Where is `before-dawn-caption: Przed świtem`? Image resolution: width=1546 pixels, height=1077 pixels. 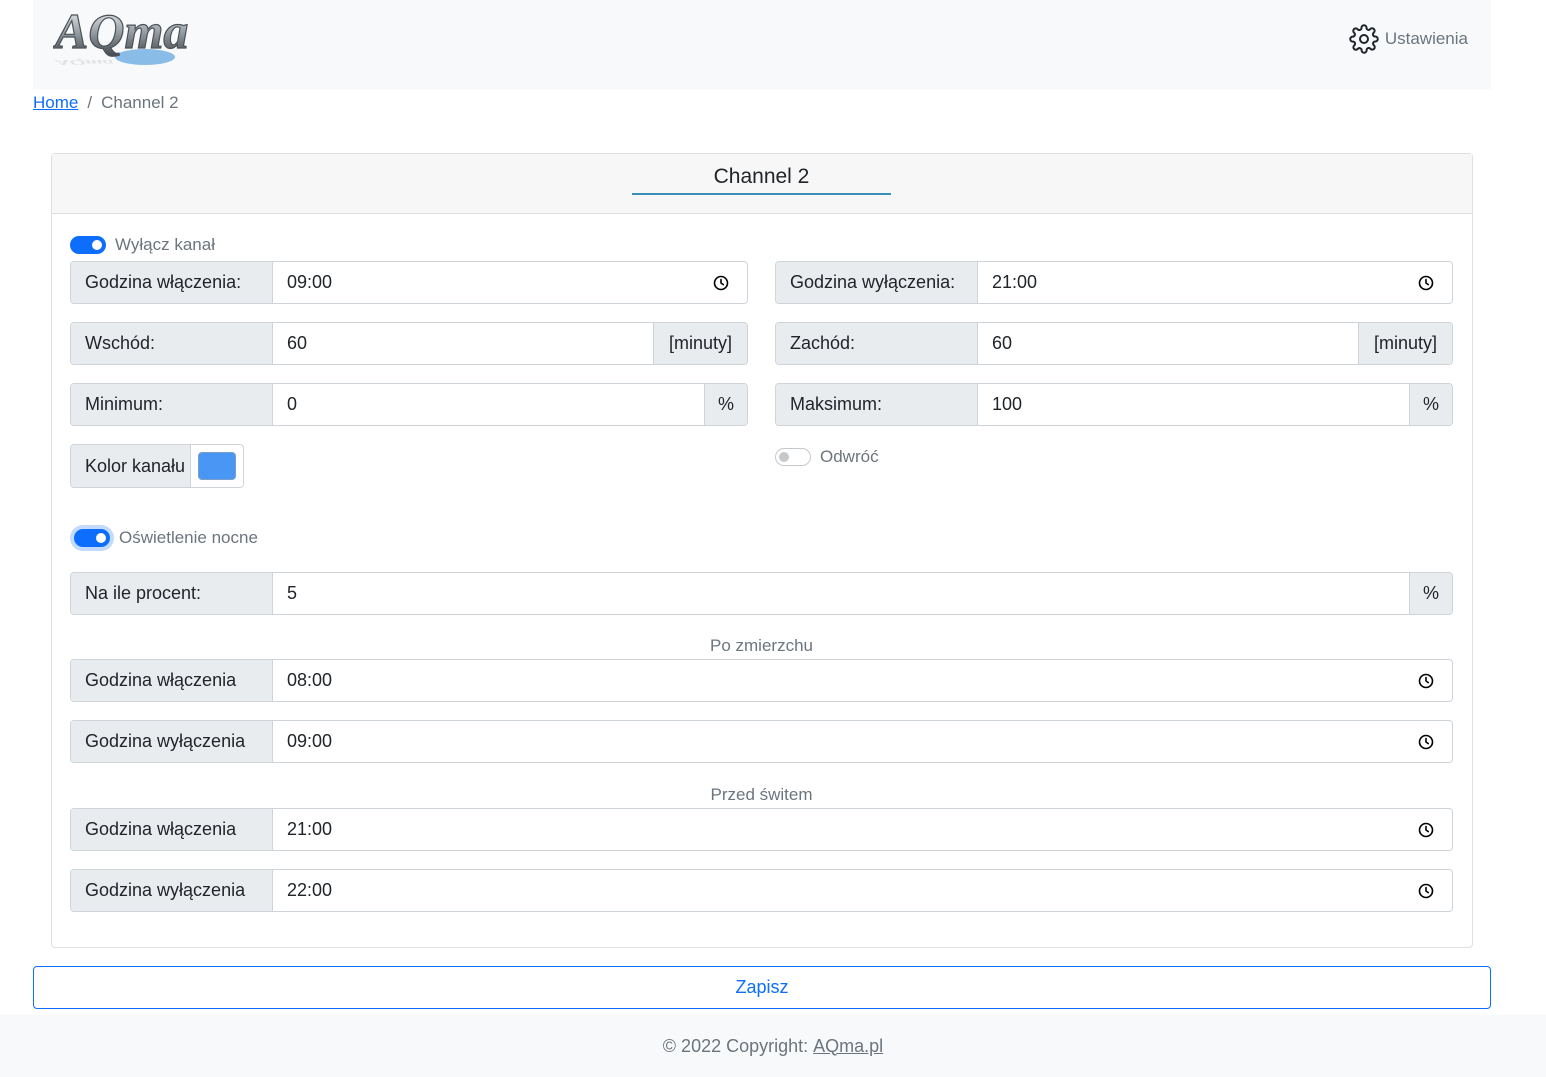
before-dawn-caption: Przed świtem is located at coordinates (761, 794).